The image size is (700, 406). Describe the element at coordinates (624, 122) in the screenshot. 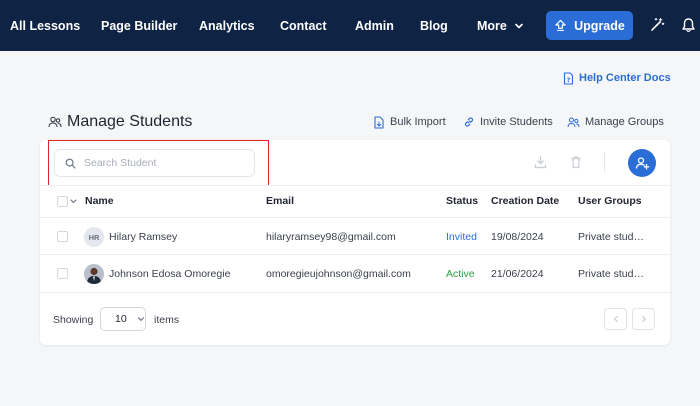

I see `manage-groups-label: Manage Groups` at that location.